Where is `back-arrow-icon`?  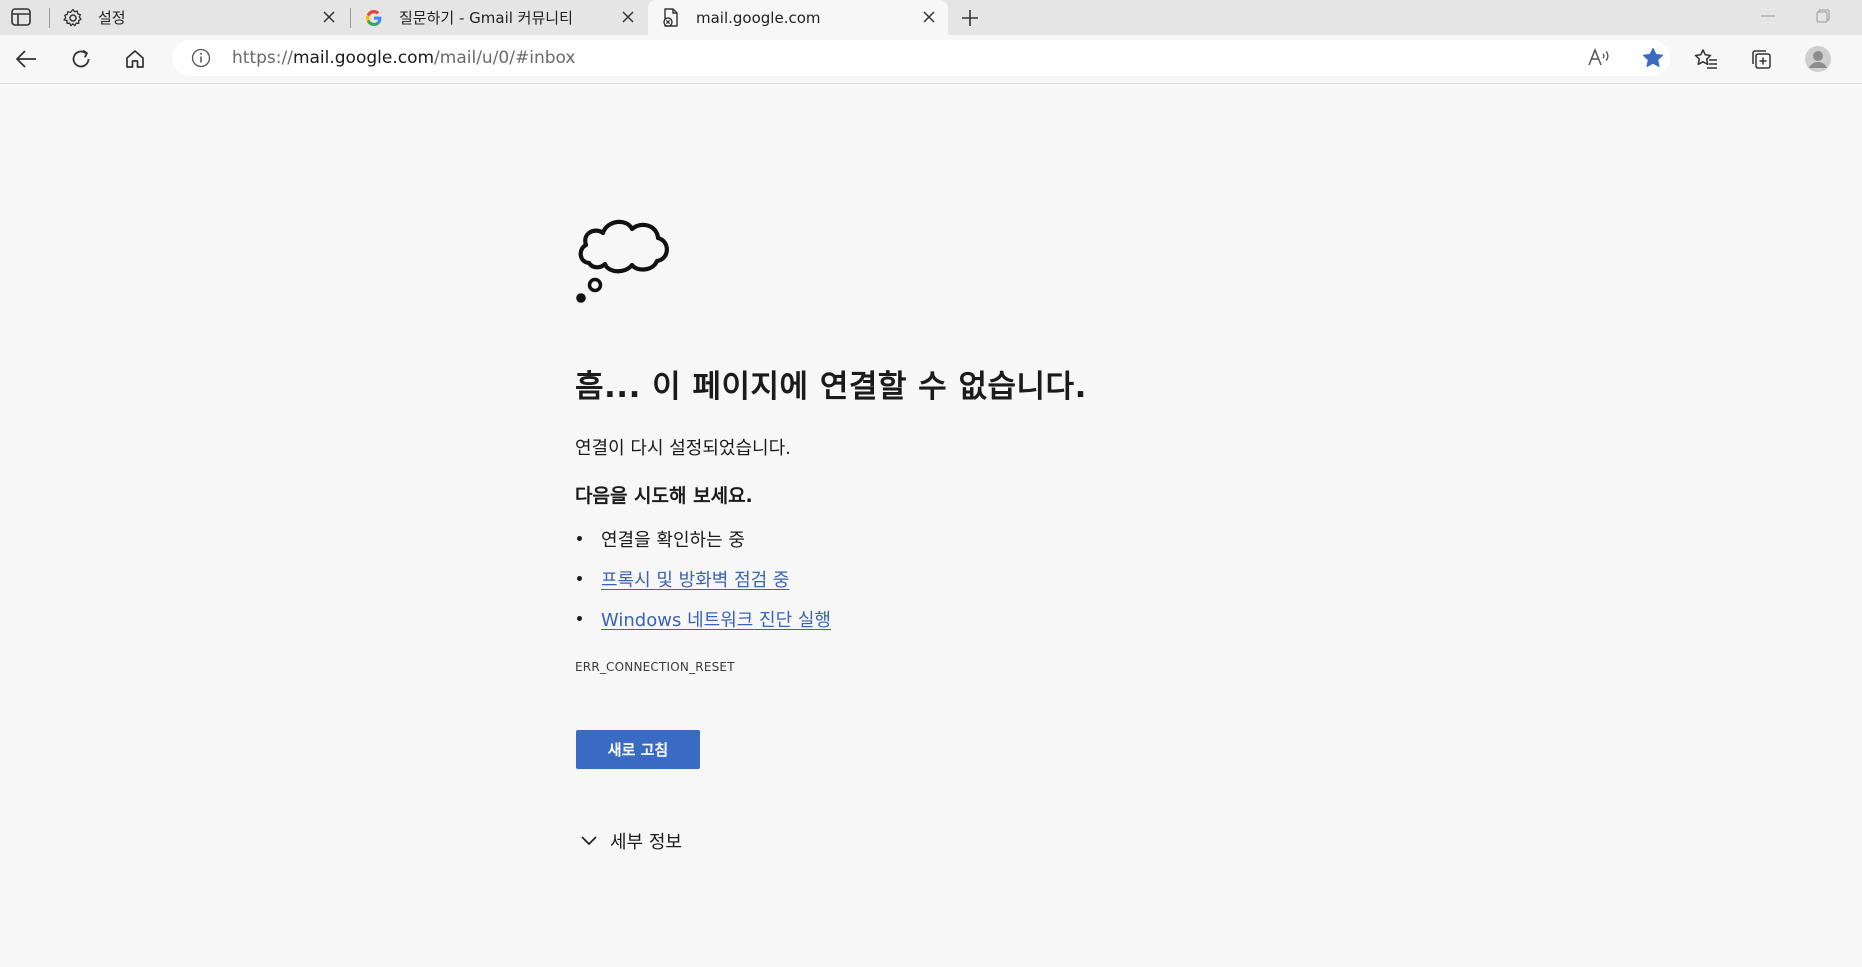 back-arrow-icon is located at coordinates (26, 59).